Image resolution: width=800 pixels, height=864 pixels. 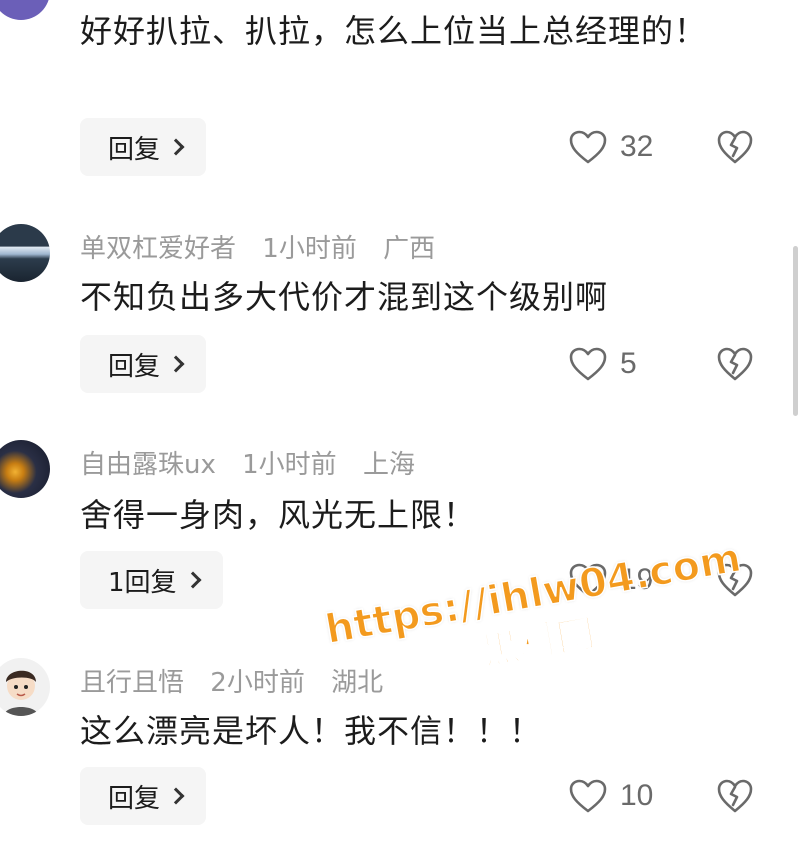 What do you see at coordinates (311, 731) in the screenshot?
I see `comment-text: 这么漂亮是坏人！我不信！！！` at bounding box center [311, 731].